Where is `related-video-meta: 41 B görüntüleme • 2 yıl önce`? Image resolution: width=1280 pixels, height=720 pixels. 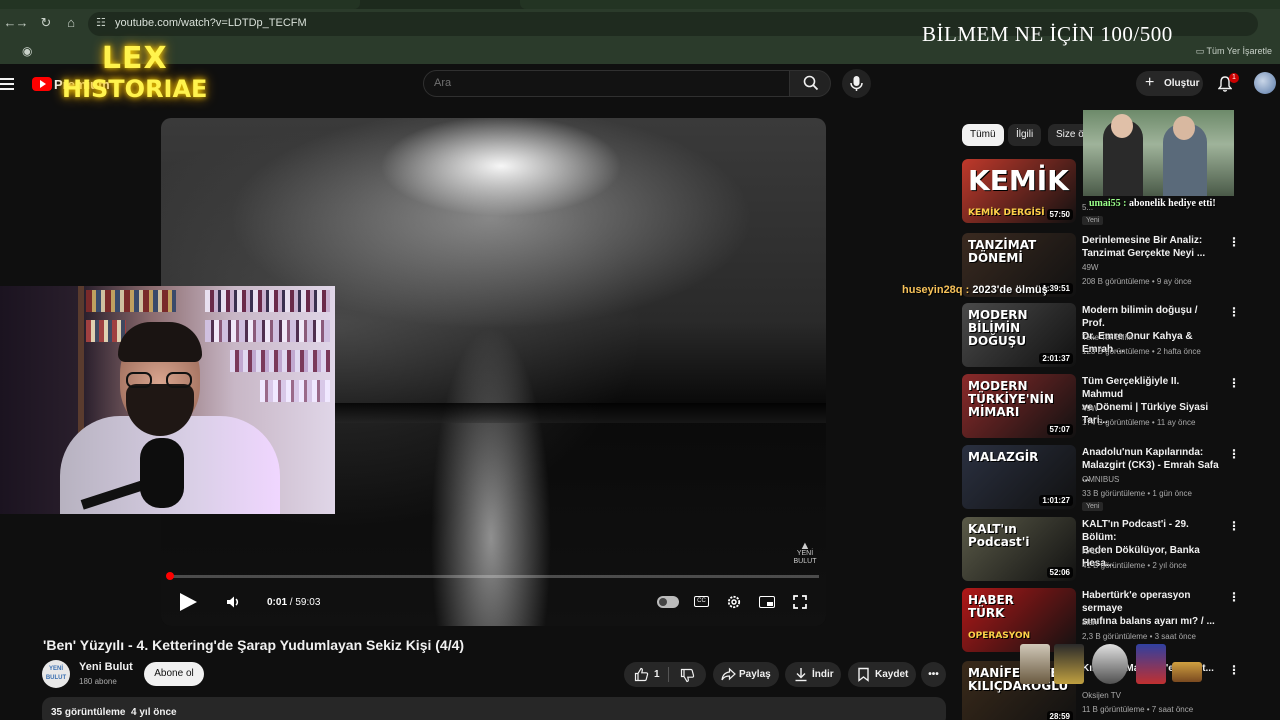
related-video-meta: 41 B görüntüleme • 2 yıl önce is located at coordinates (1134, 565).